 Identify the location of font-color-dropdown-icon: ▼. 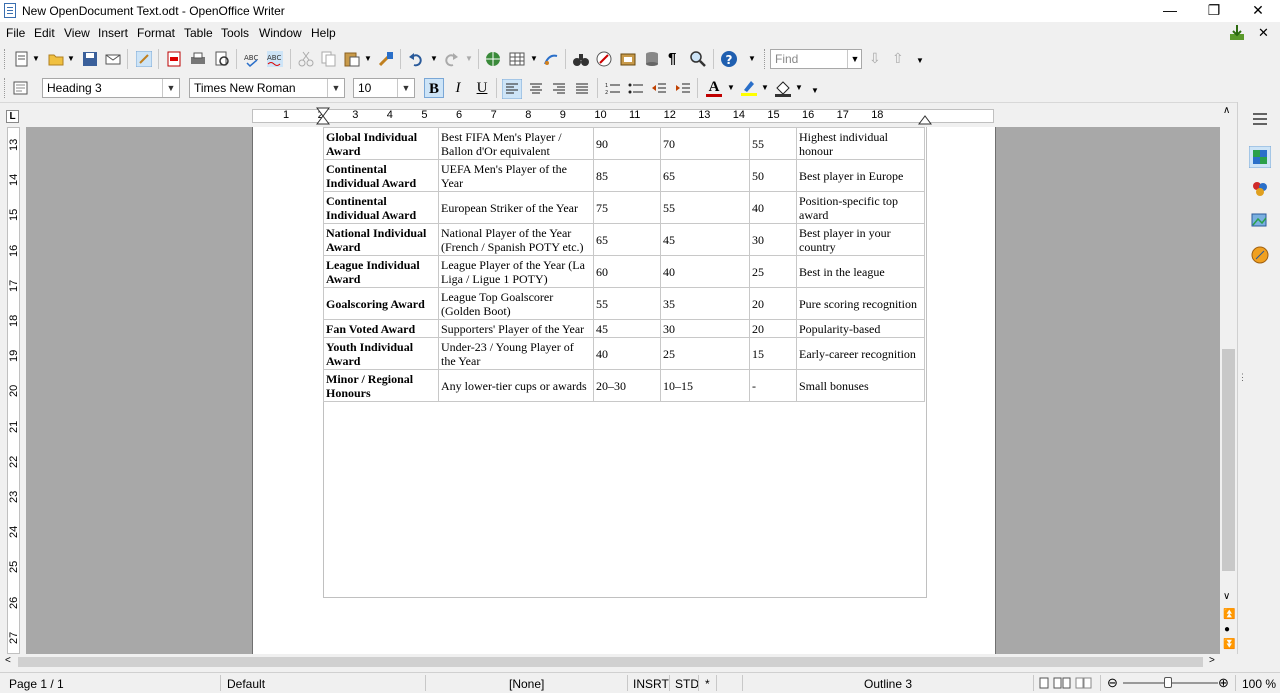
(731, 87).